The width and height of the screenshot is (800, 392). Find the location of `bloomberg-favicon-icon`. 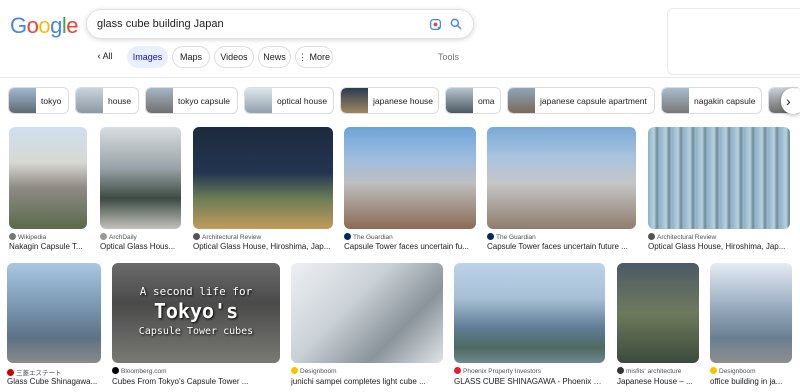

bloomberg-favicon-icon is located at coordinates (115, 370).